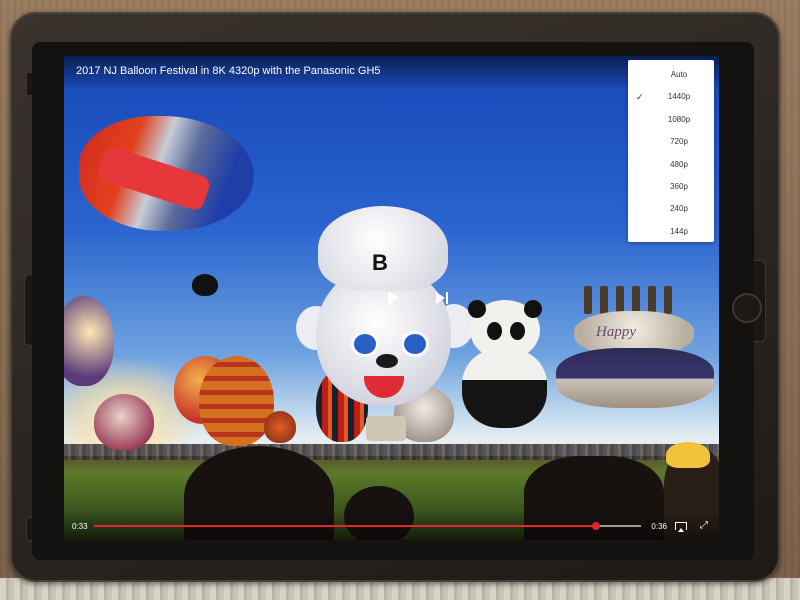  I want to click on quality-option-label: 1440p, so click(679, 97).